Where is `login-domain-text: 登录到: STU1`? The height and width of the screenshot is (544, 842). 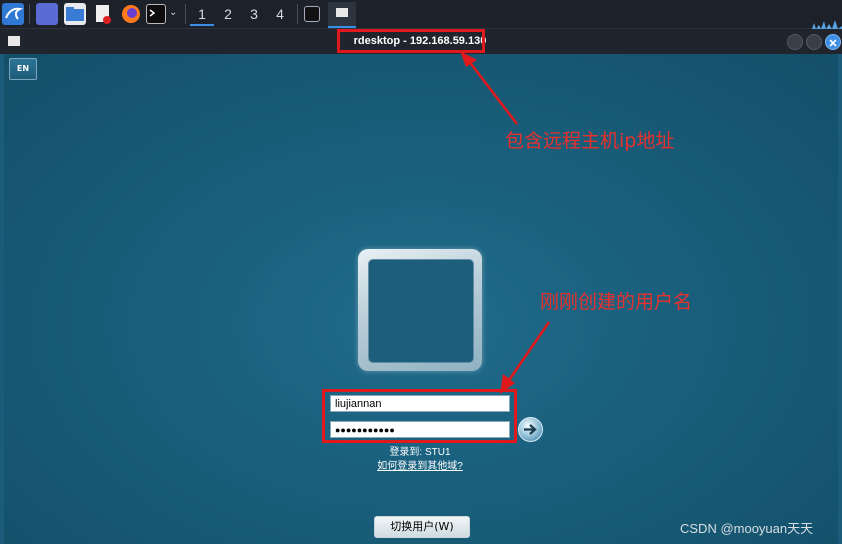 login-domain-text: 登录到: STU1 is located at coordinates (420, 452).